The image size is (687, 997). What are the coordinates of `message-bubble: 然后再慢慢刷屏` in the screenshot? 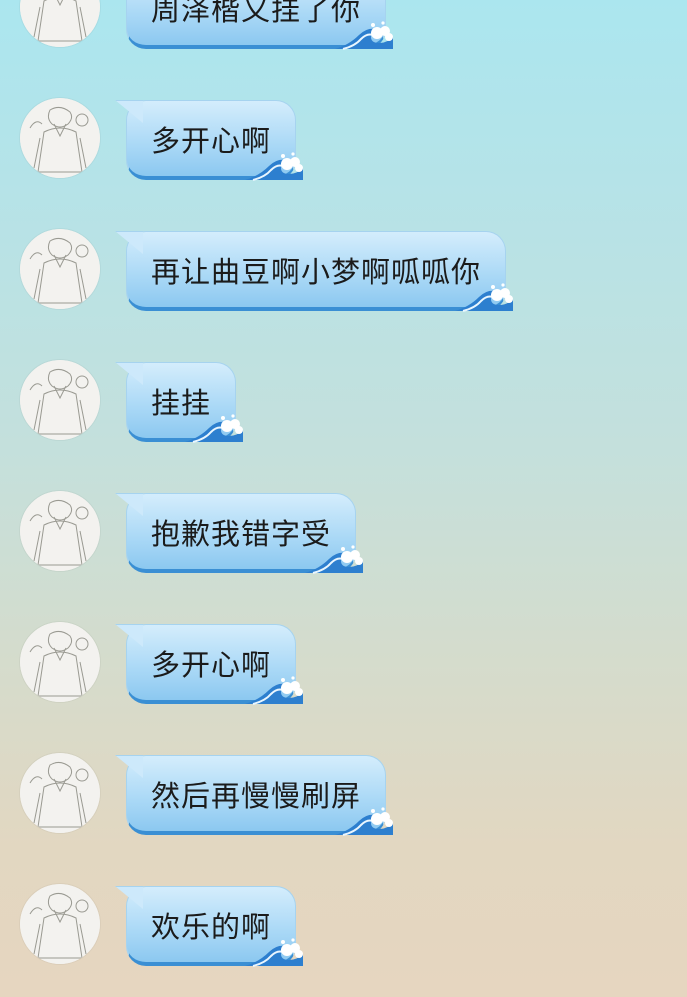 It's located at (260, 795).